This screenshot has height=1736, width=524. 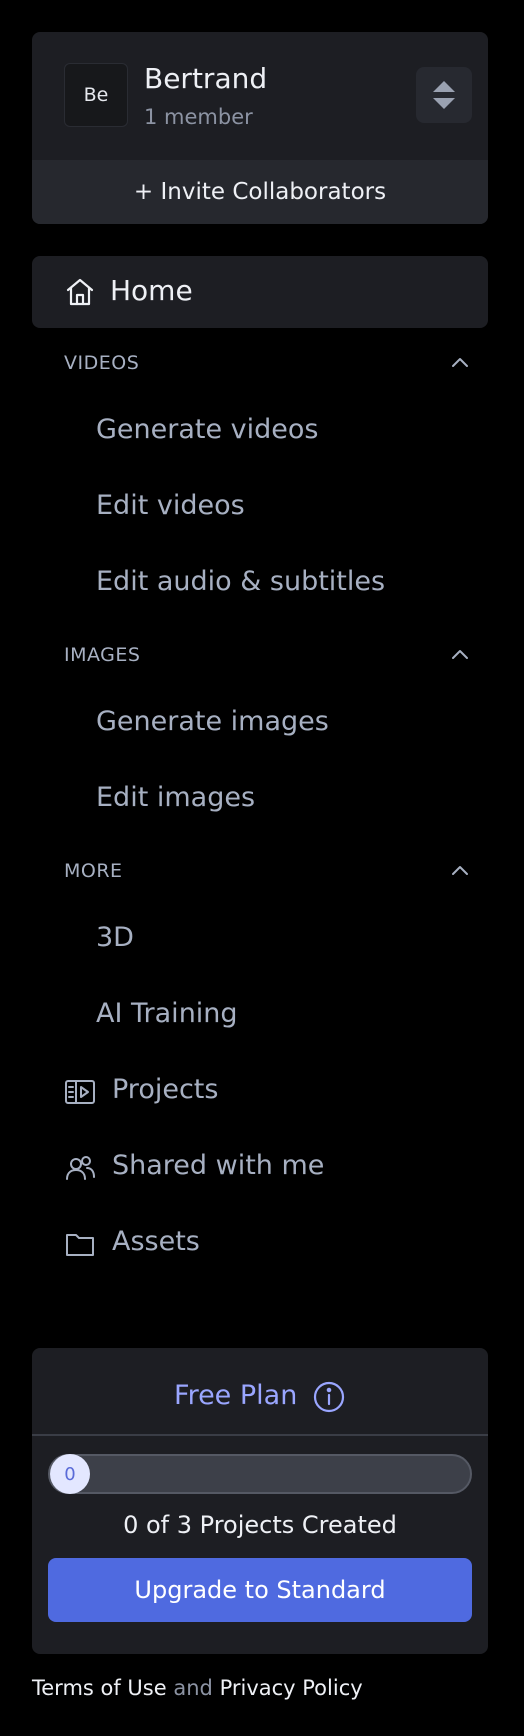 What do you see at coordinates (165, 1089) in the screenshot?
I see `nav-projects-label: Projects` at bounding box center [165, 1089].